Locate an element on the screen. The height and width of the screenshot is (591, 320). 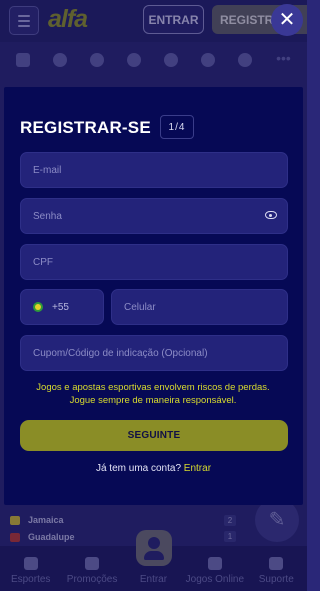
promo-code-input is located at coordinates (160, 353).